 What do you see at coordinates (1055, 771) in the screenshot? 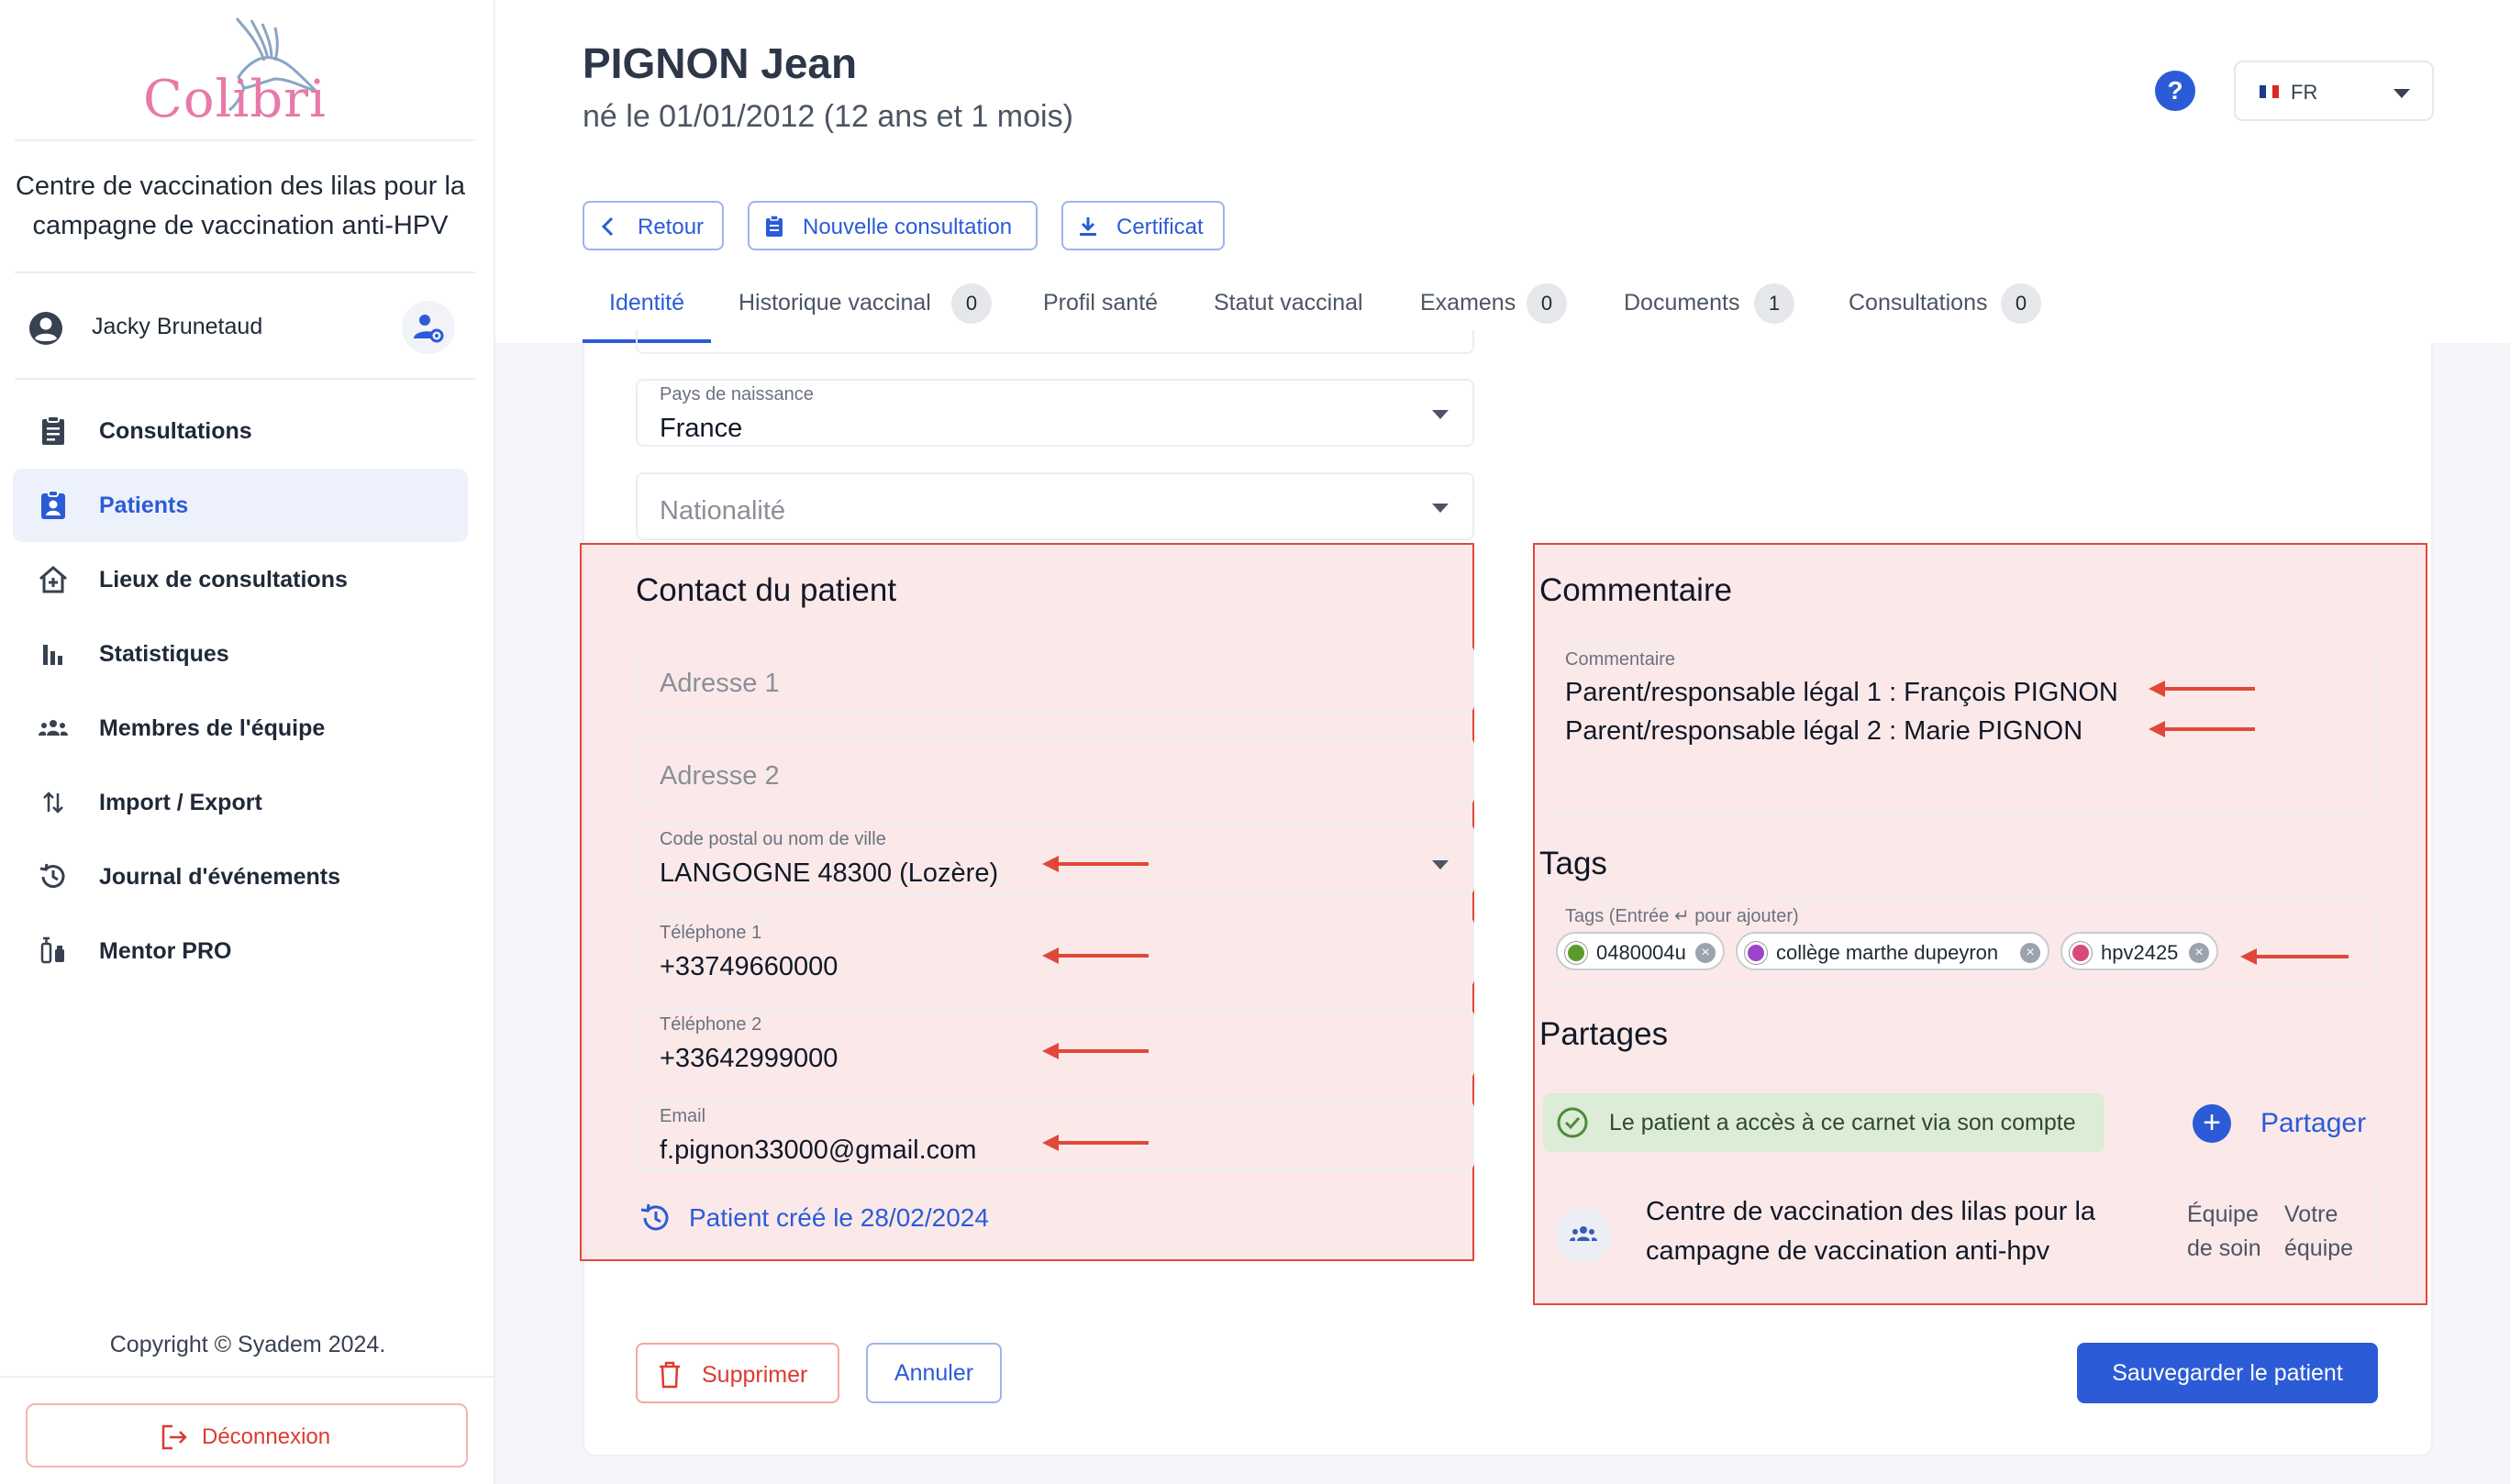
I see `address2-field: Adresse 2` at bounding box center [1055, 771].